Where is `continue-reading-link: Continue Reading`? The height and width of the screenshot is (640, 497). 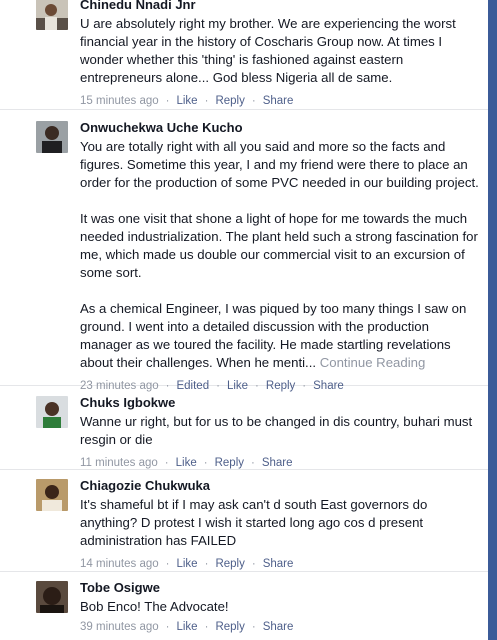
continue-reading-link: Continue Reading is located at coordinates (373, 362).